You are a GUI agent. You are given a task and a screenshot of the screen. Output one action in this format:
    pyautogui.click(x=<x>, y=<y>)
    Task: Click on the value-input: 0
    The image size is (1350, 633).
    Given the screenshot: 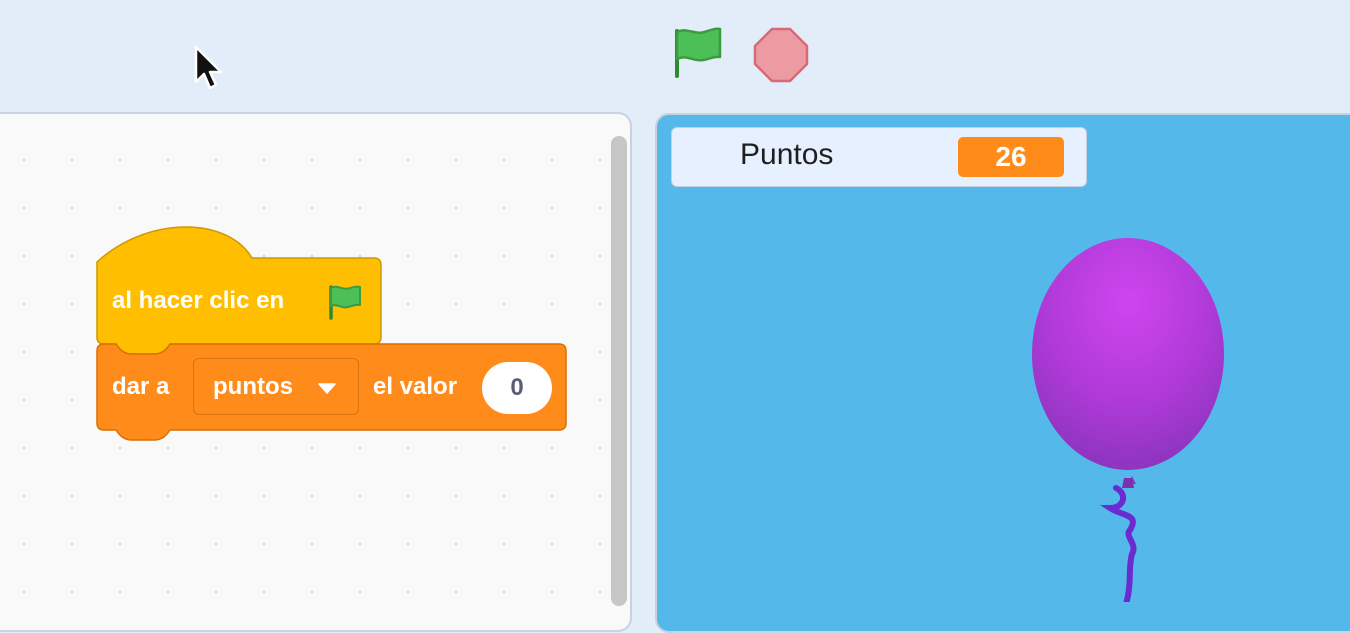 What is the action you would take?
    pyautogui.click(x=517, y=388)
    